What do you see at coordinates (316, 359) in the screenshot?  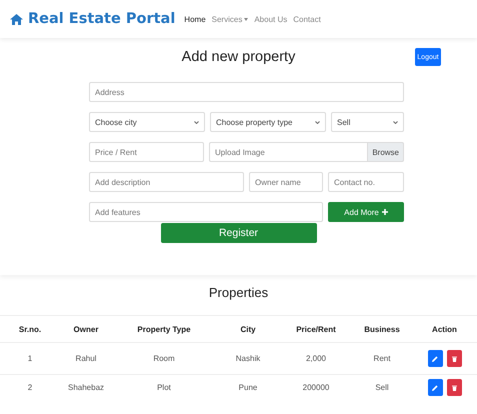 I see `table-cell: 2,000` at bounding box center [316, 359].